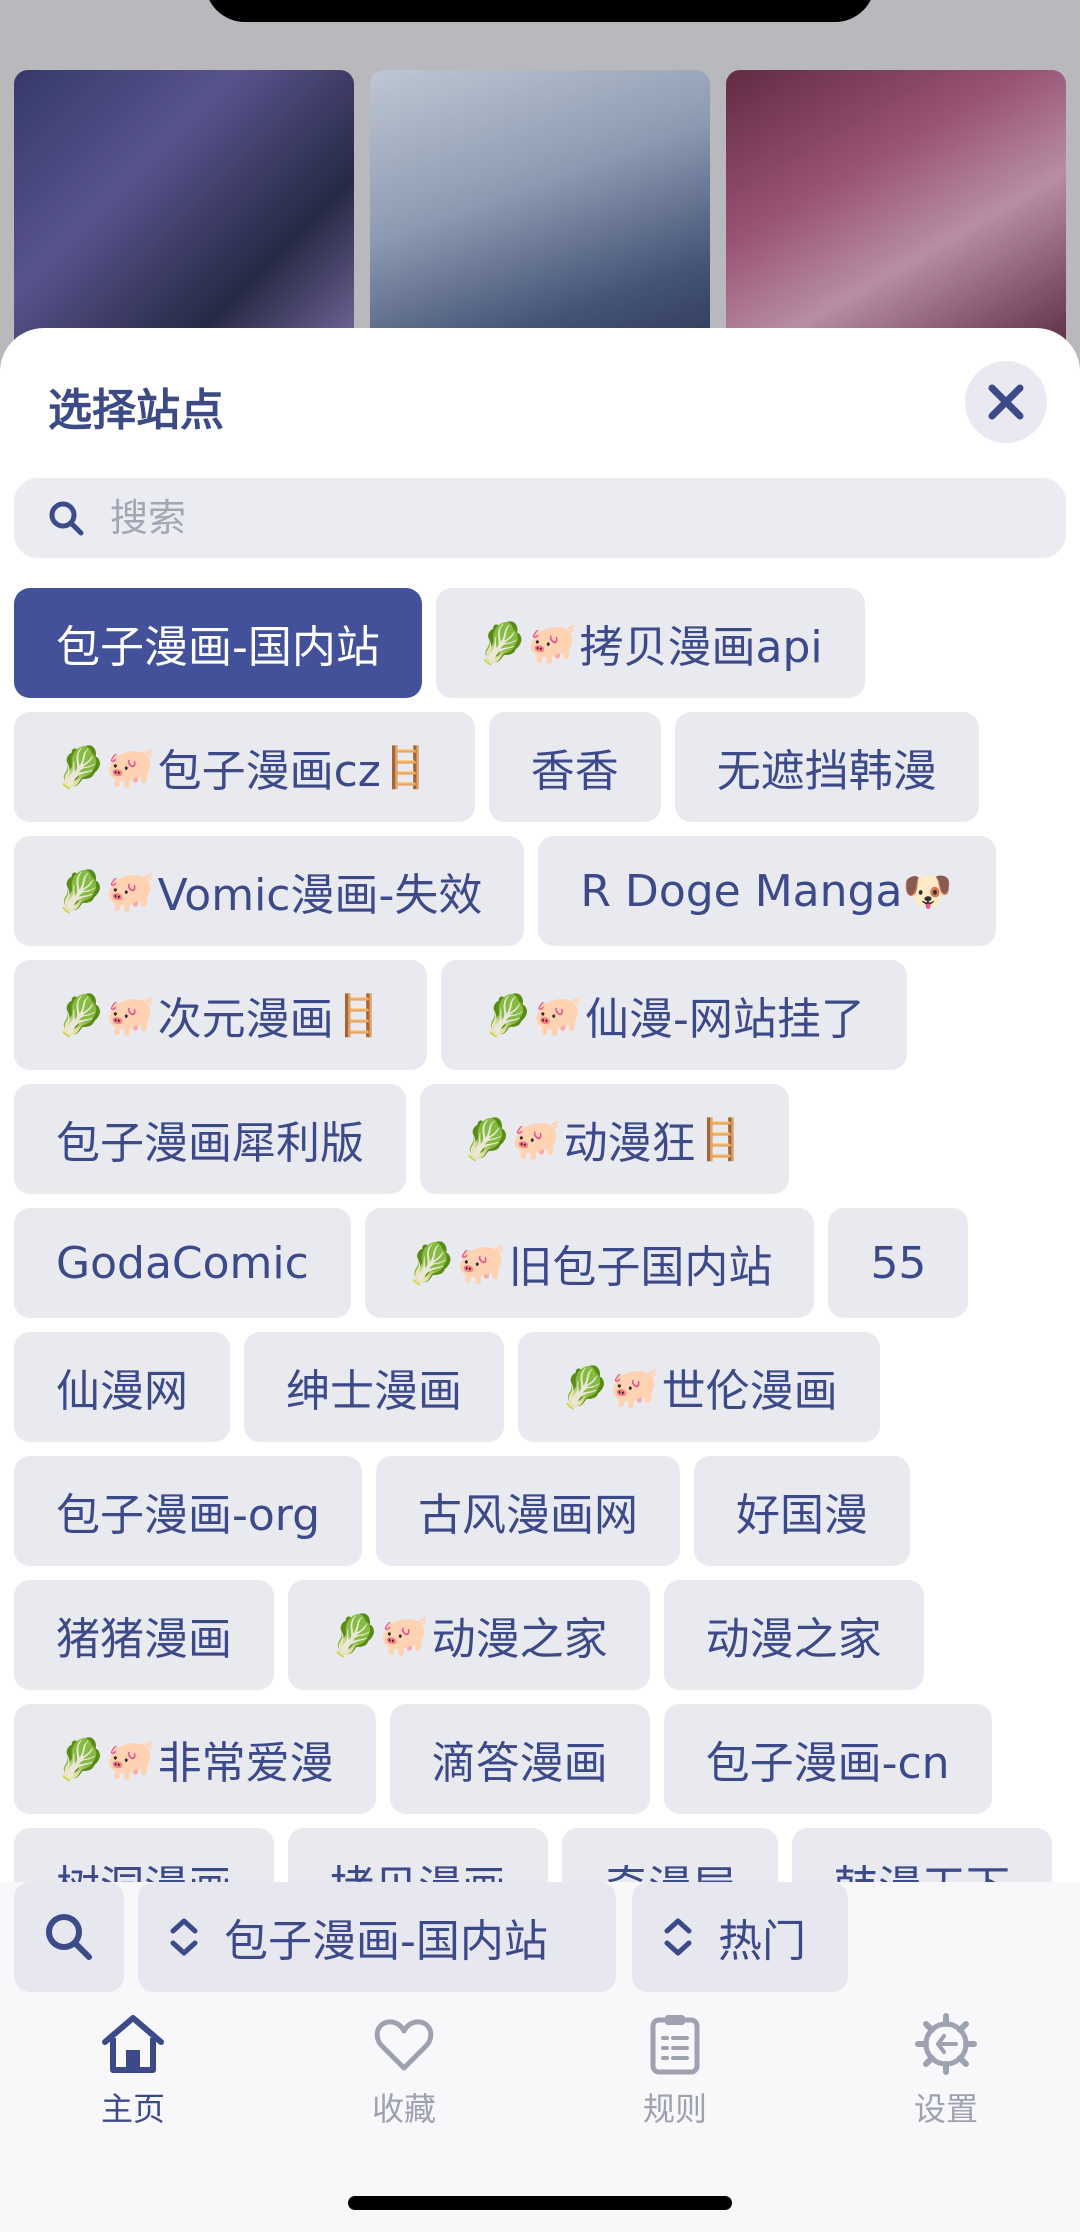 The height and width of the screenshot is (2232, 1080). What do you see at coordinates (762, 1941) in the screenshot?
I see `sort-select-label: 热门` at bounding box center [762, 1941].